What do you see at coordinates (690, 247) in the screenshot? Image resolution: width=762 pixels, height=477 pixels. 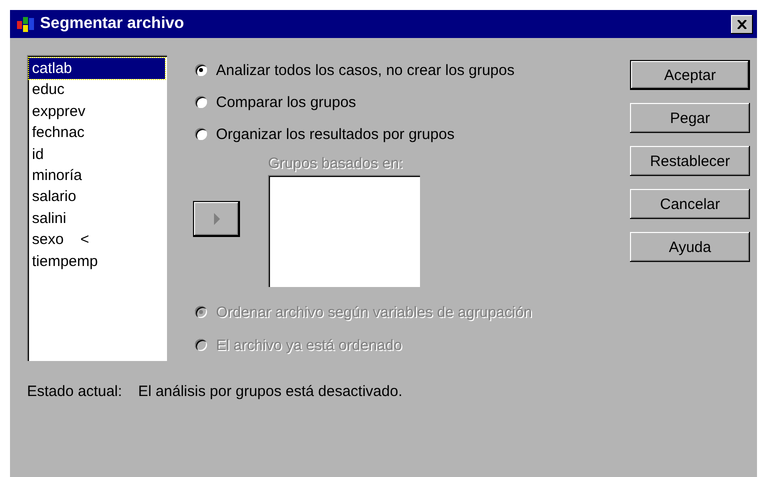 I see `dialog-button: Ayuda` at bounding box center [690, 247].